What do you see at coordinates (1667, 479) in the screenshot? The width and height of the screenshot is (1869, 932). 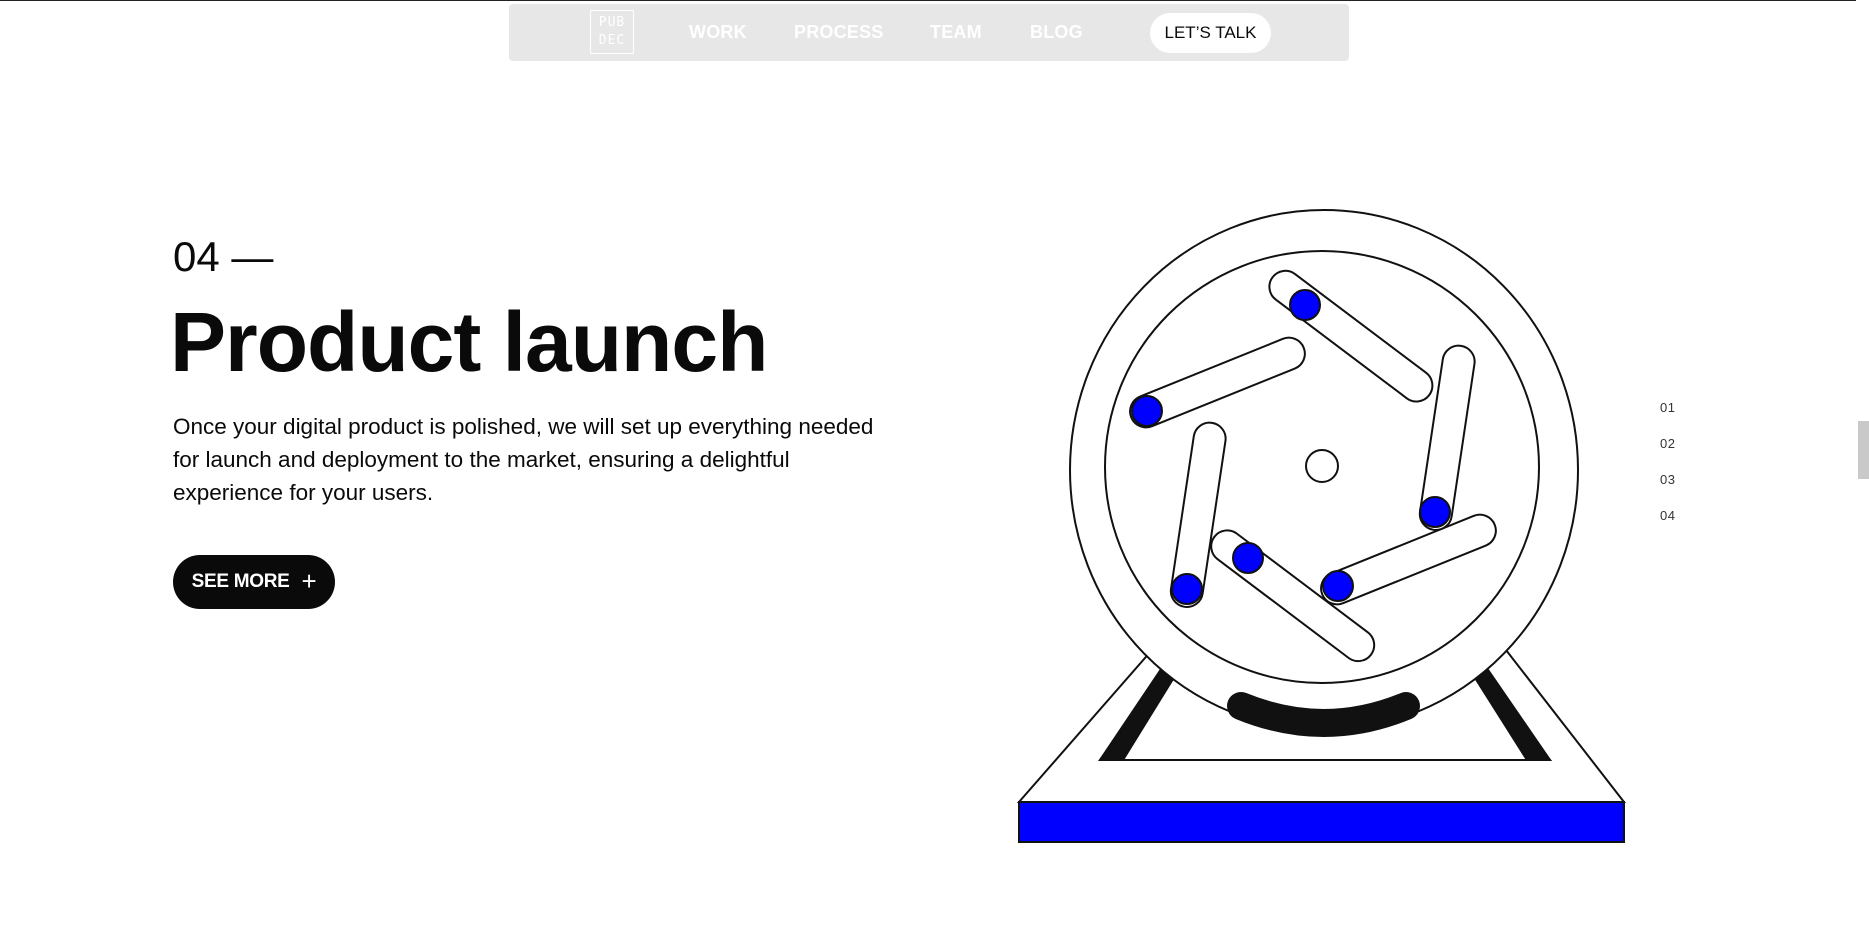 I see `pager-item-03: 03` at bounding box center [1667, 479].